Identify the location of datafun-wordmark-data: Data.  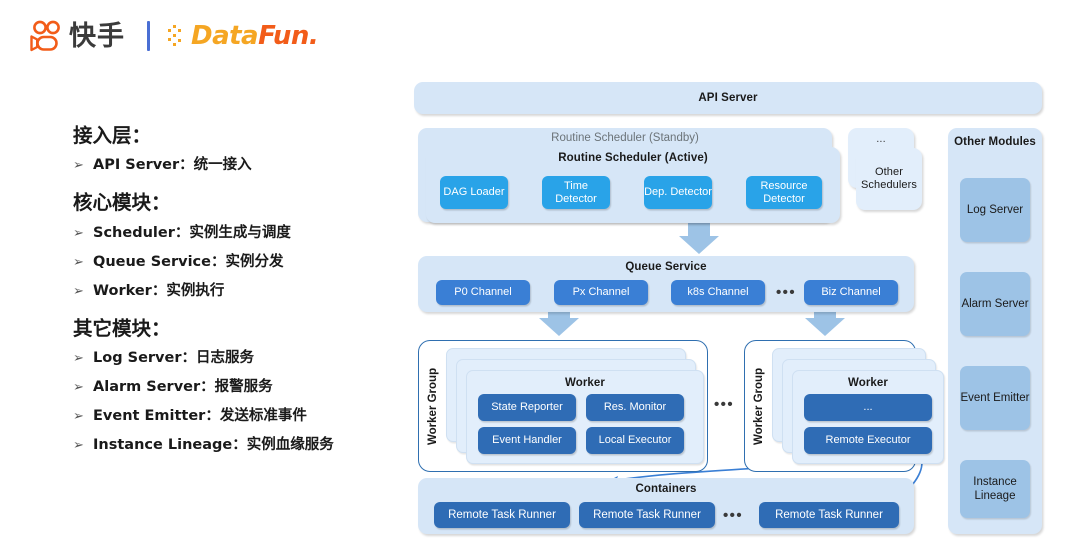
(225, 36).